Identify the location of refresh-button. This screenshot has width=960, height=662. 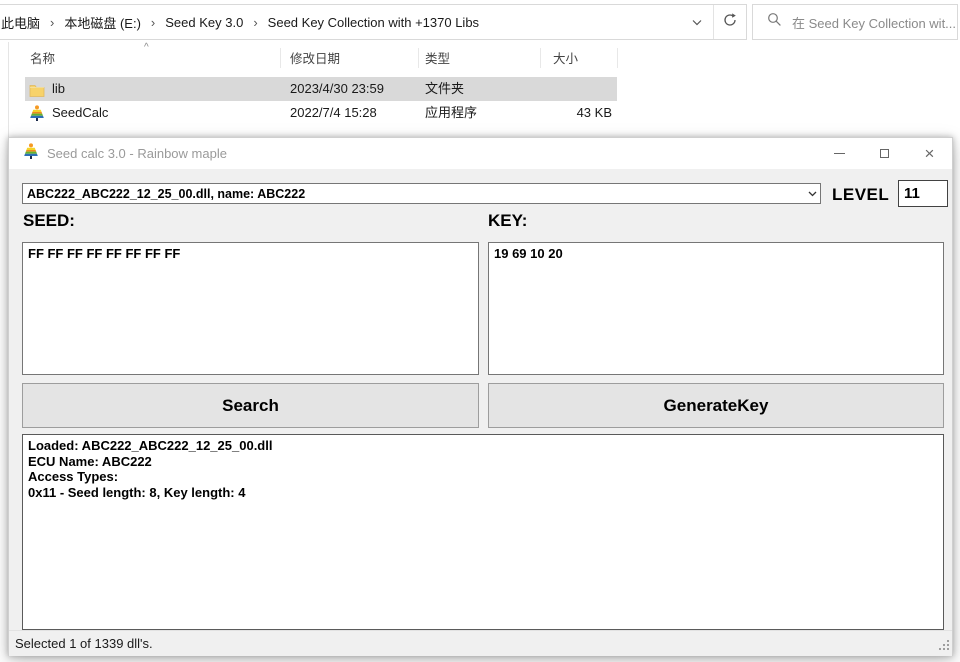
(730, 22).